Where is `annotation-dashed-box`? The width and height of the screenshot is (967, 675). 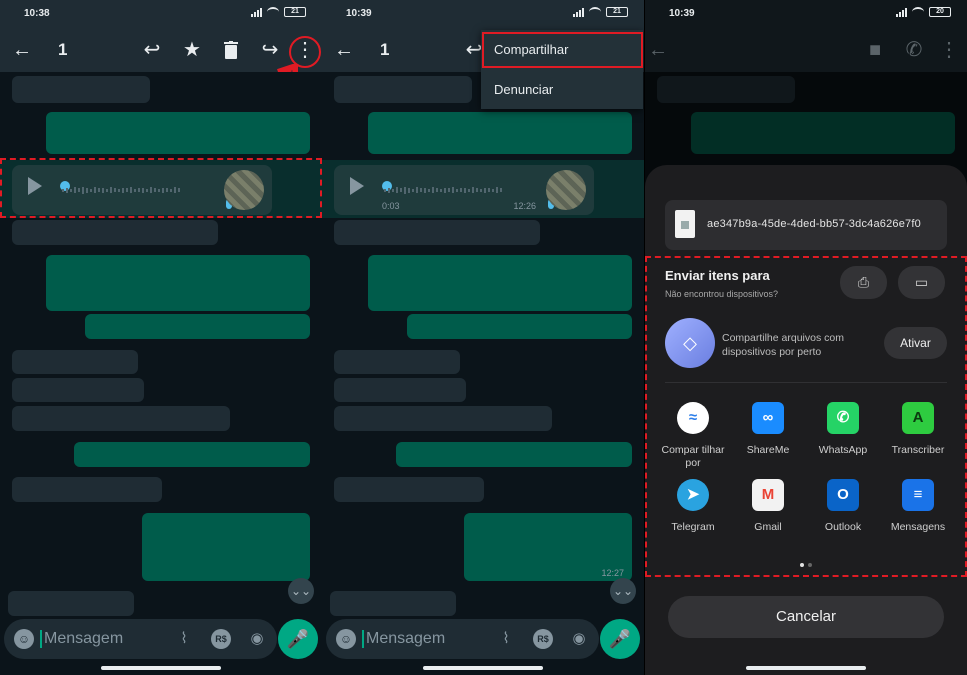
annotation-dashed-box is located at coordinates (161, 188).